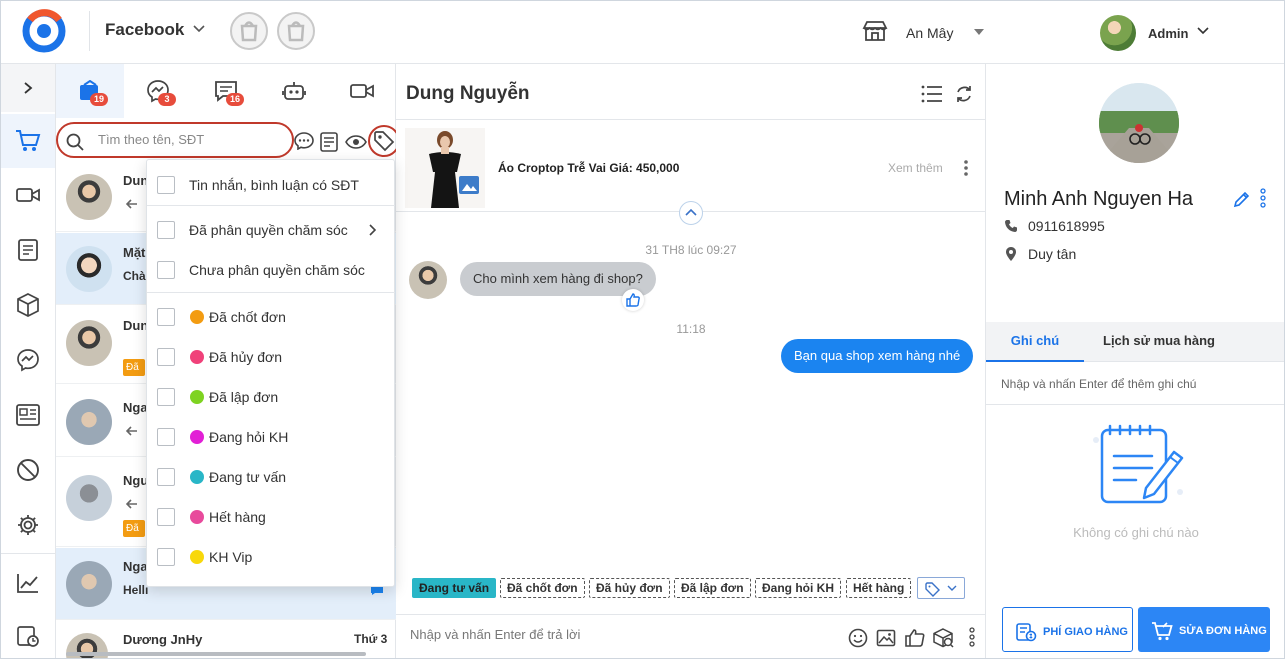 The width and height of the screenshot is (1285, 659). Describe the element at coordinates (136, 480) in the screenshot. I see `contact-name: Ngu` at that location.